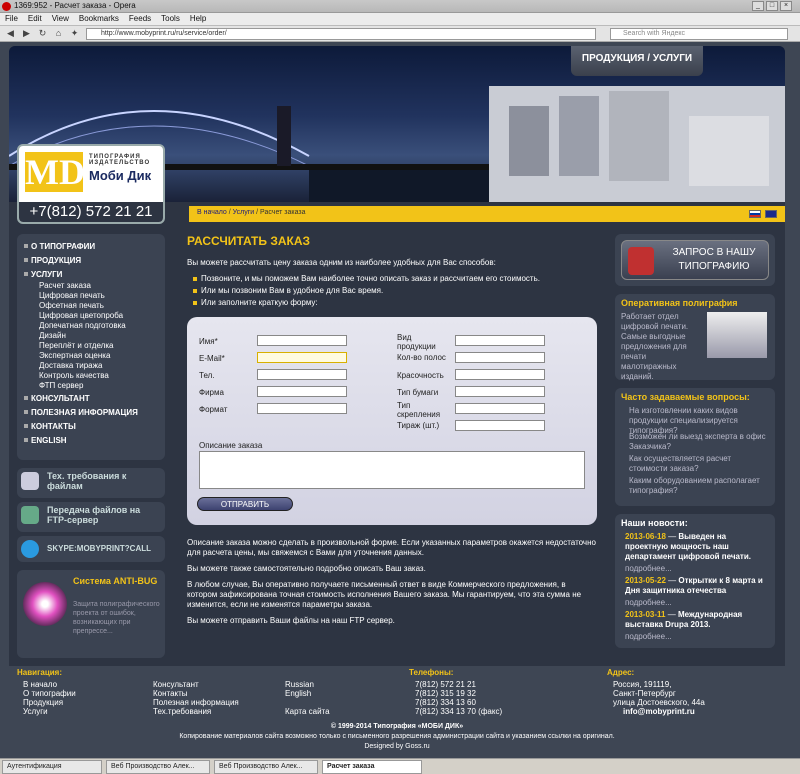 The height and width of the screenshot is (774, 800). Describe the element at coordinates (82, 325) in the screenshot. I see `nav-sub-prepress: Допечатная подготовка` at that location.